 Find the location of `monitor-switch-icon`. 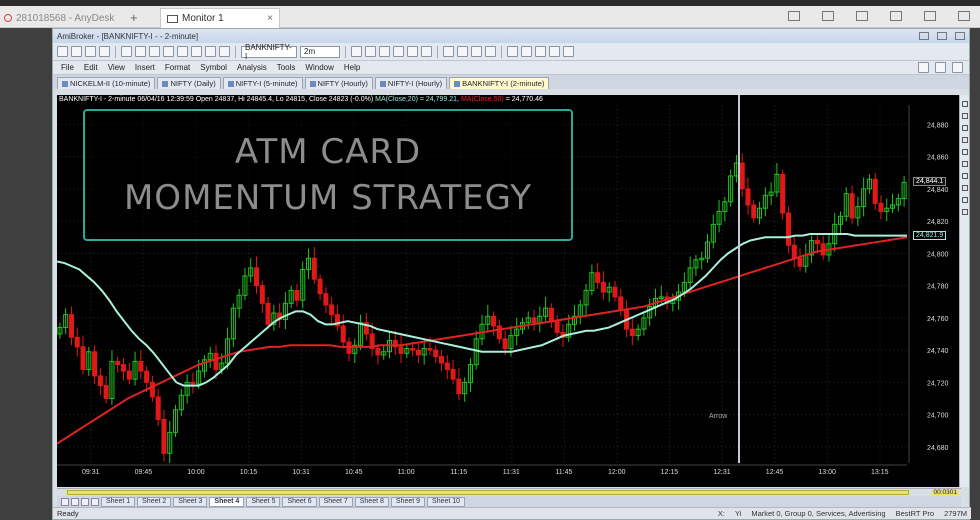

monitor-switch-icon is located at coordinates (896, 16).